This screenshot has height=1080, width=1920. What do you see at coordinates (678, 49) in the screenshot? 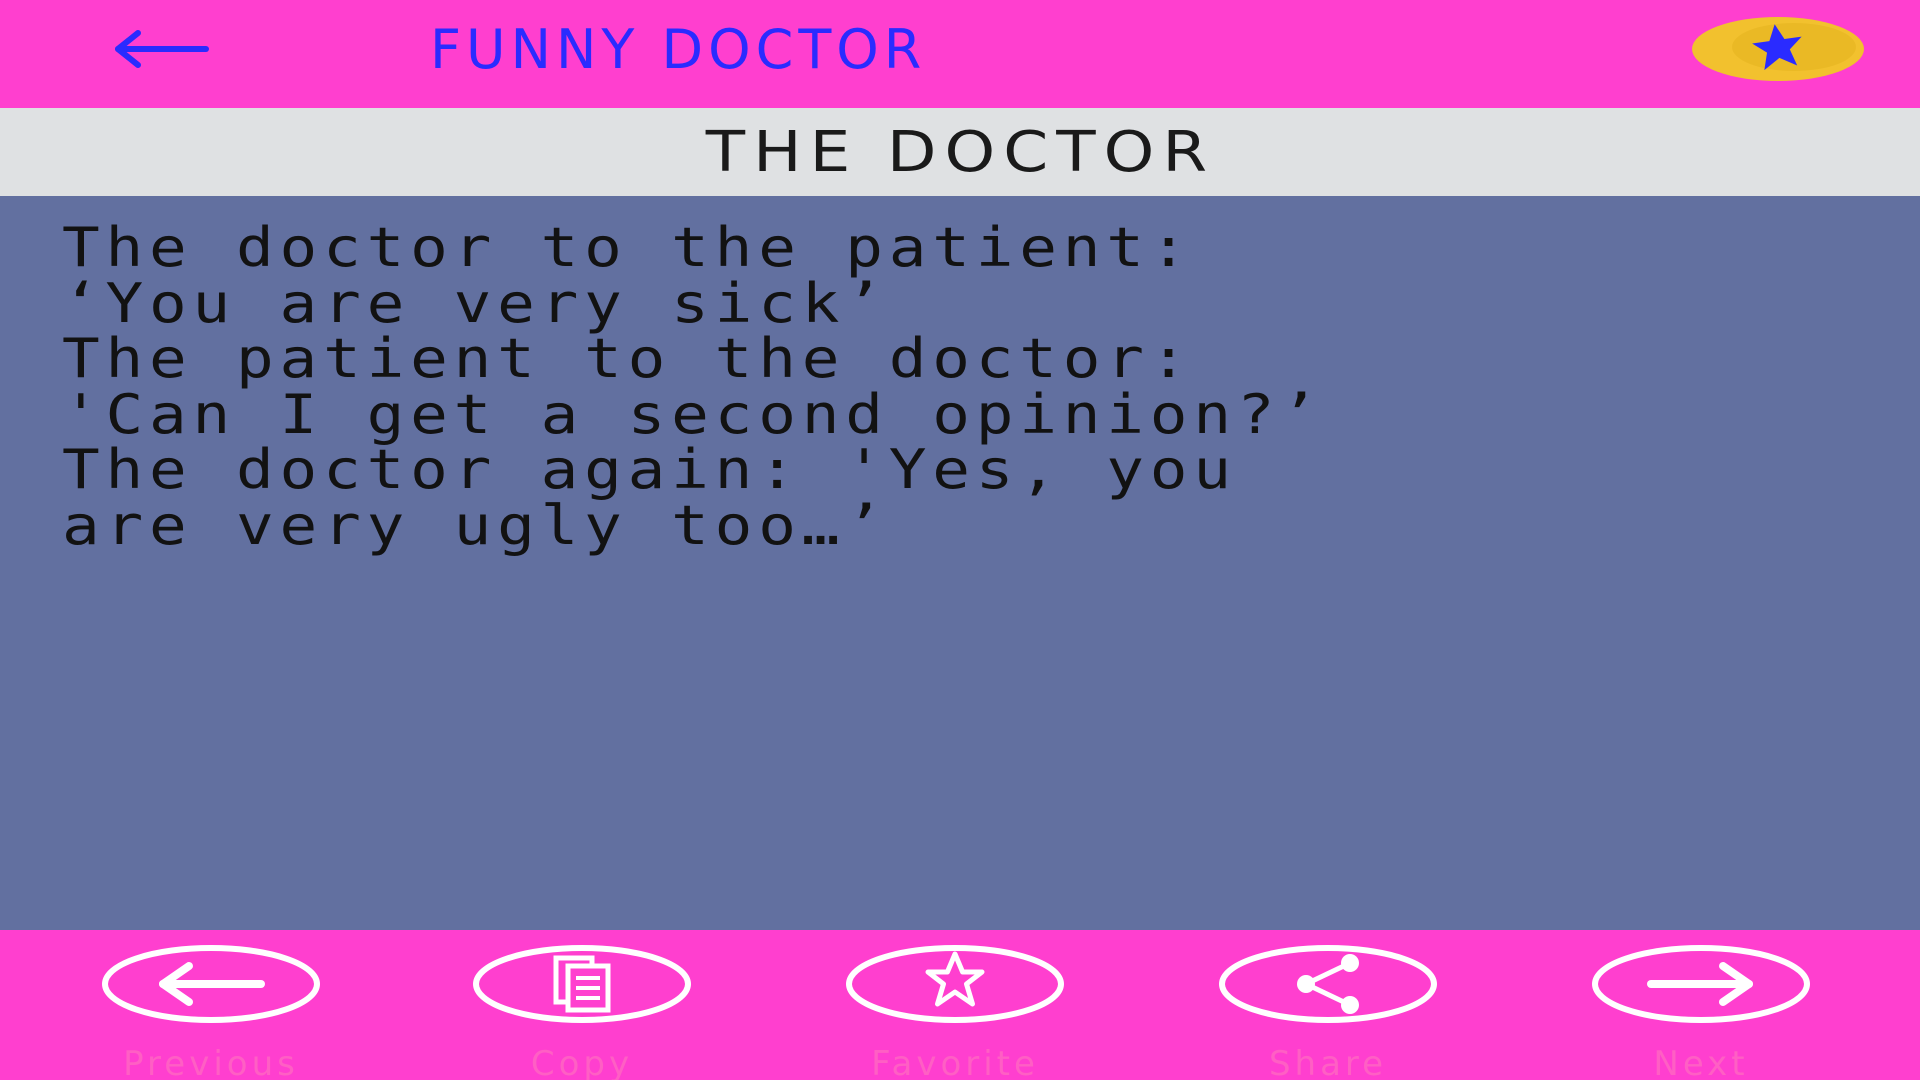
I see `app-title: FUNNY DOCTOR` at bounding box center [678, 49].